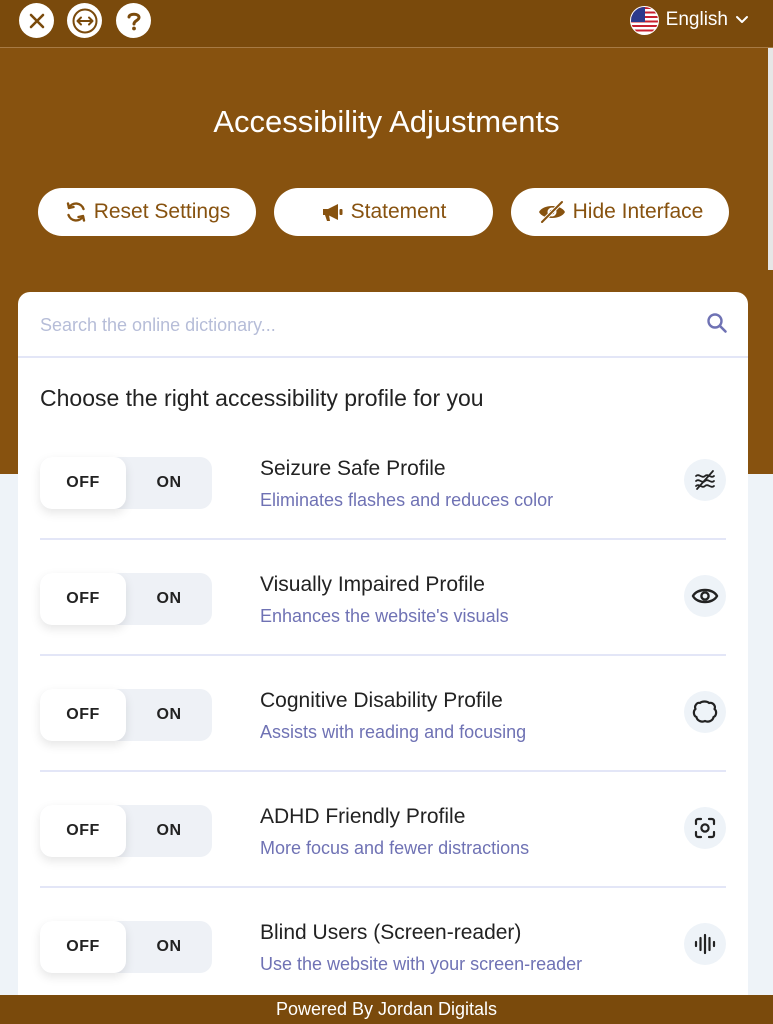 Image resolution: width=773 pixels, height=1024 pixels. What do you see at coordinates (381, 700) in the screenshot?
I see `profile-title: Cognitive Disability Profile` at bounding box center [381, 700].